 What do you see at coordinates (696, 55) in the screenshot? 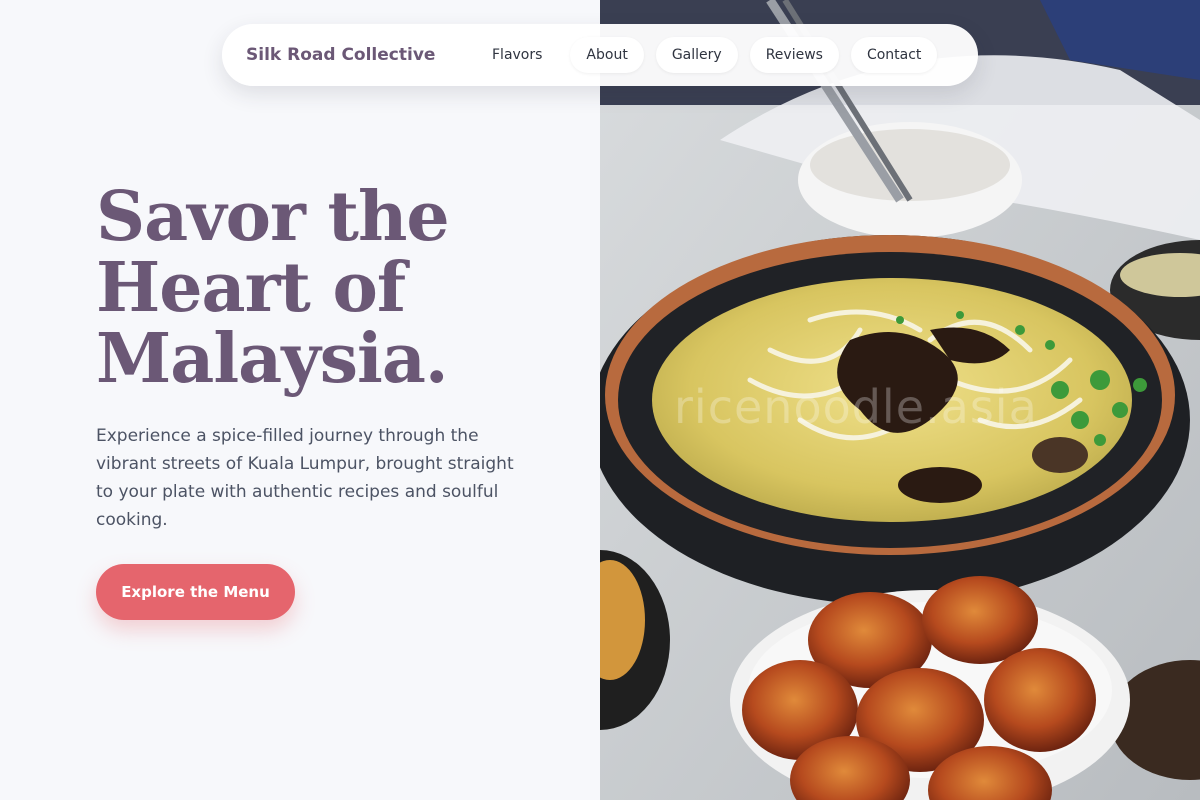
I see `nav-link-gallery: Gallery` at bounding box center [696, 55].